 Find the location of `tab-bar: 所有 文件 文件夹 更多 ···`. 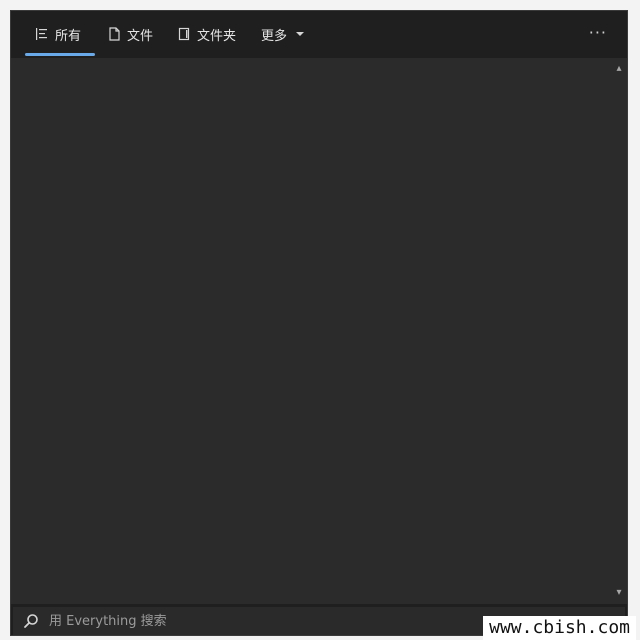

tab-bar: 所有 文件 文件夹 更多 ··· is located at coordinates (319, 34).